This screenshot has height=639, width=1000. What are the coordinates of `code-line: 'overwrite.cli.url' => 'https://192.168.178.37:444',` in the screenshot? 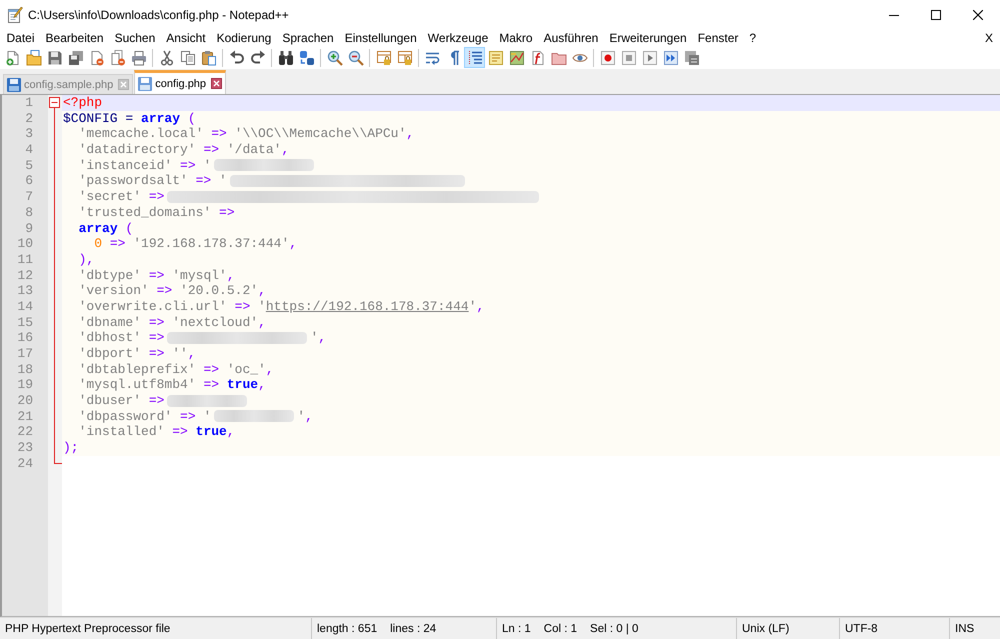 It's located at (281, 306).